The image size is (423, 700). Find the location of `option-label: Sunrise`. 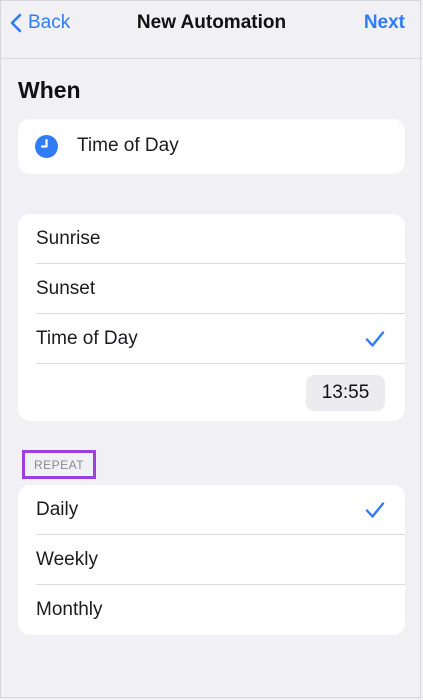

option-label: Sunrise is located at coordinates (68, 238).